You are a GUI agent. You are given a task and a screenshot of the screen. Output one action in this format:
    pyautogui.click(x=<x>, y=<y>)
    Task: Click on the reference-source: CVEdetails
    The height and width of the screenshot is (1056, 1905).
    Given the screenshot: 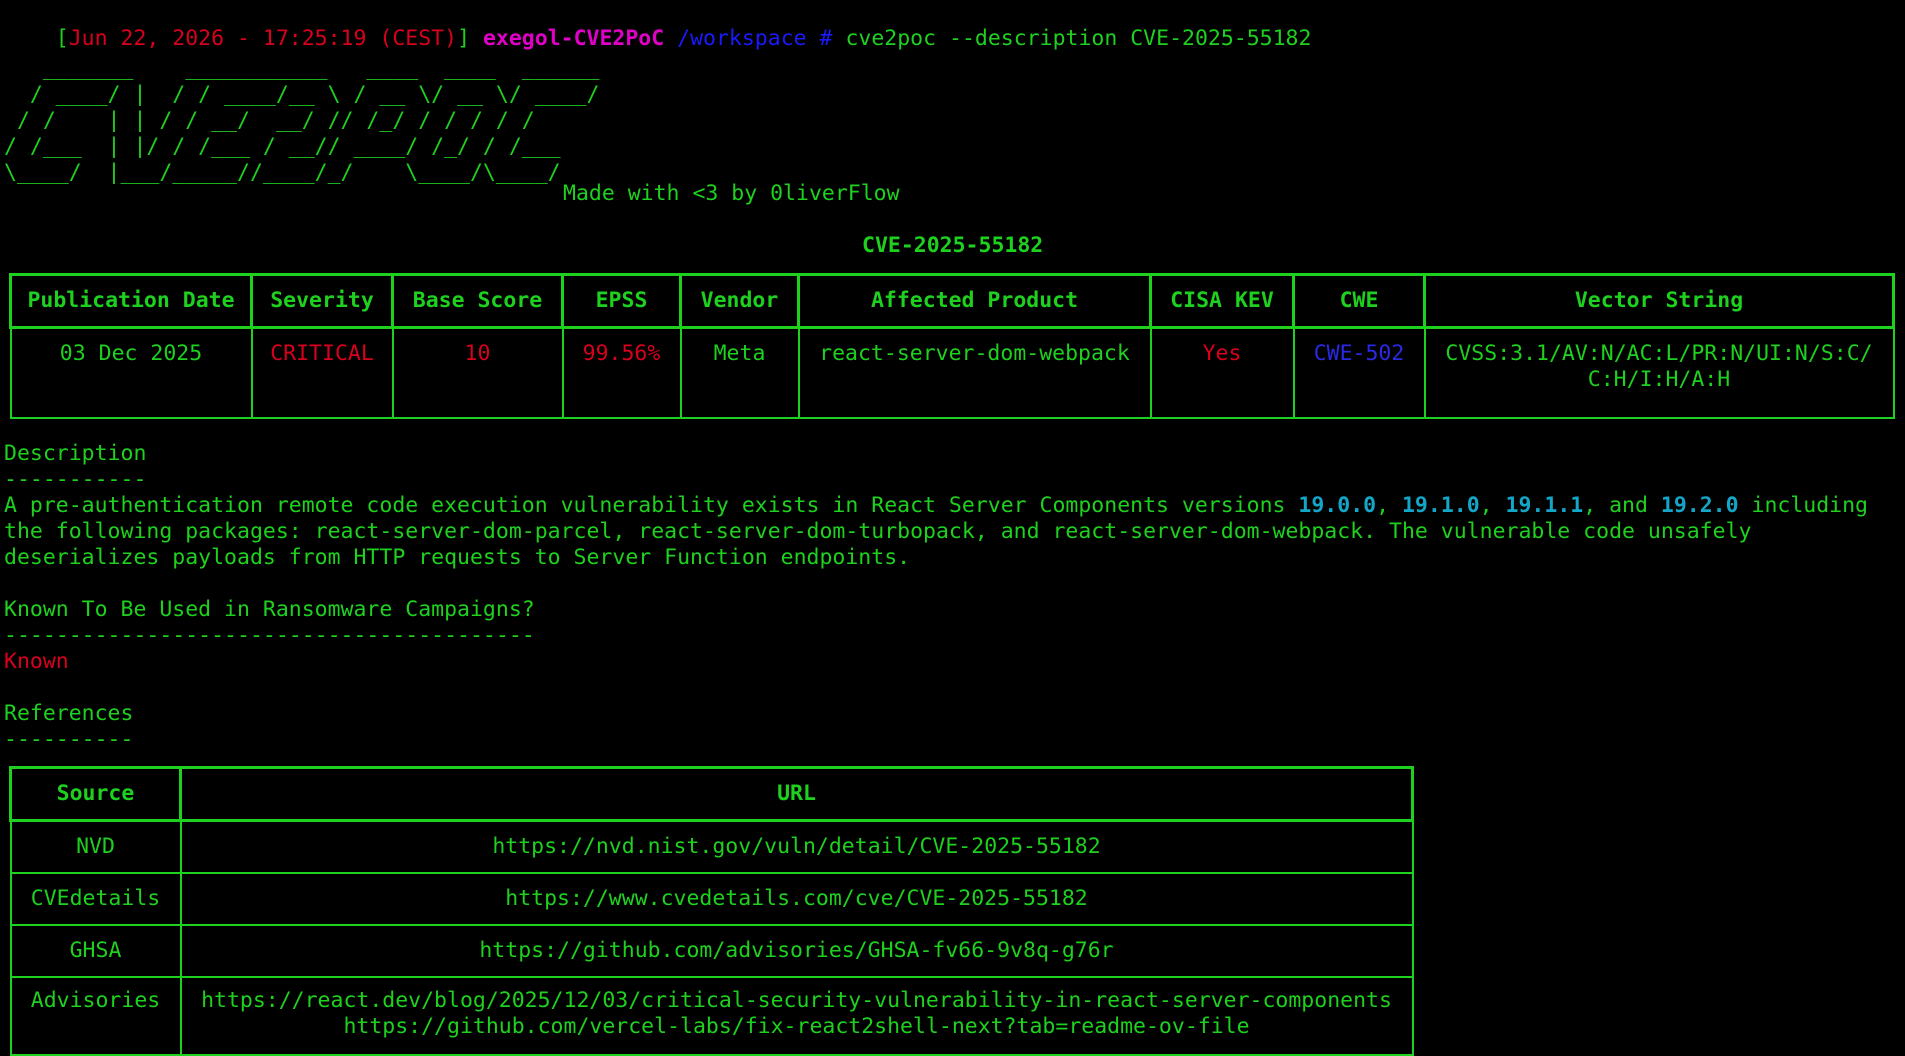 What is the action you would take?
    pyautogui.click(x=95, y=899)
    